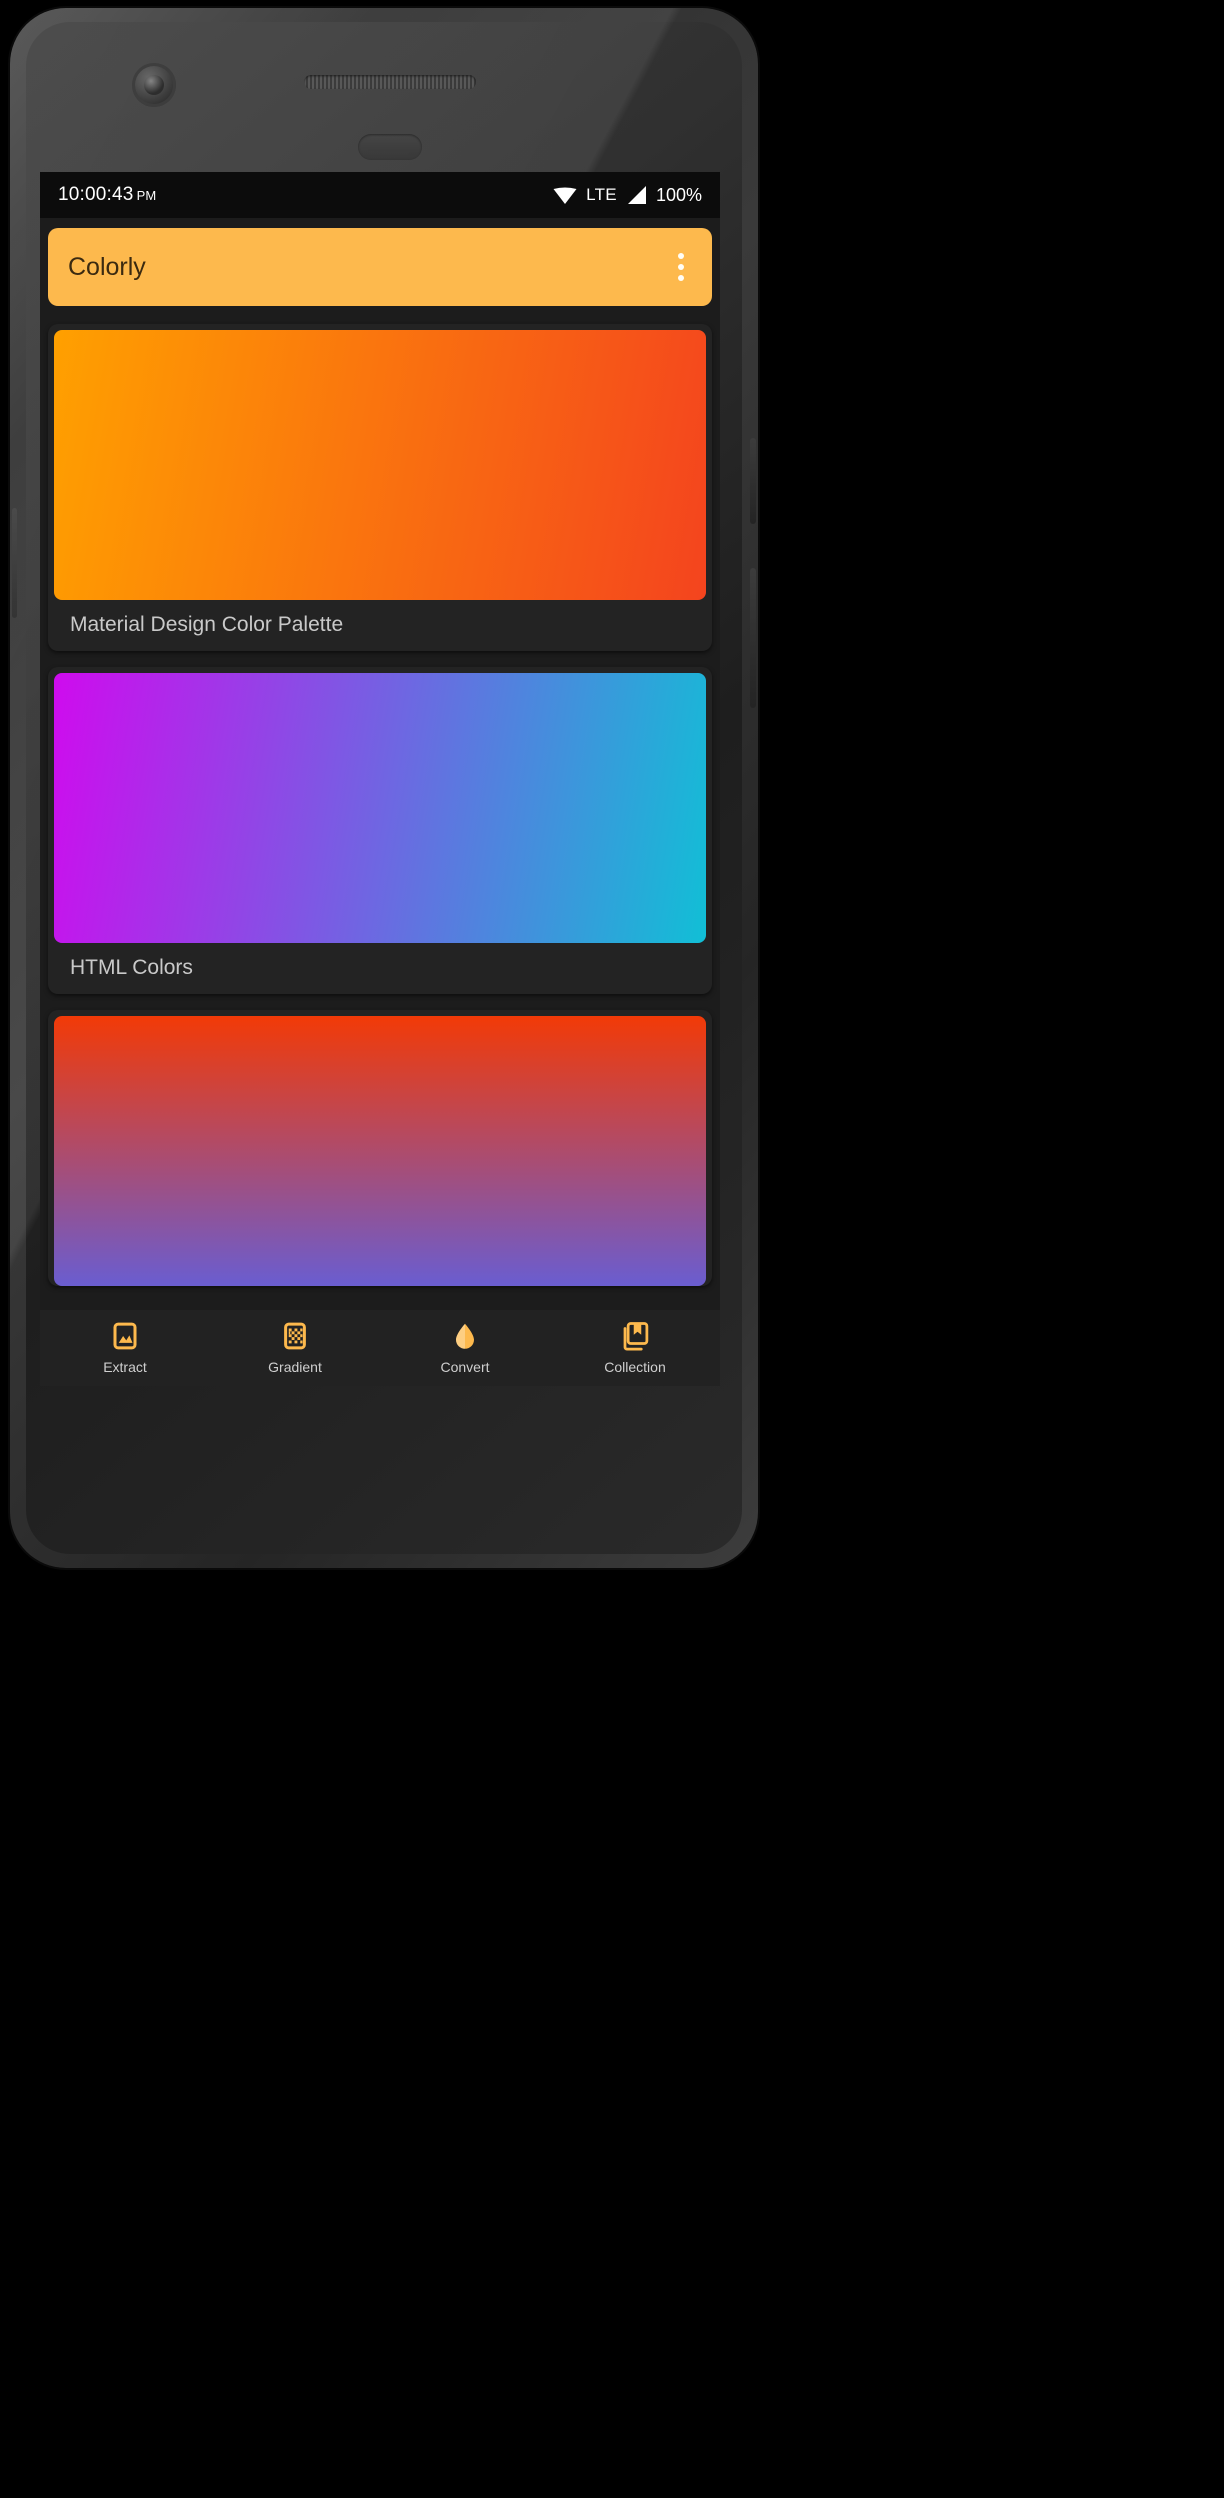 This screenshot has width=1224, height=2498. I want to click on palette-card, so click(380, 1148).